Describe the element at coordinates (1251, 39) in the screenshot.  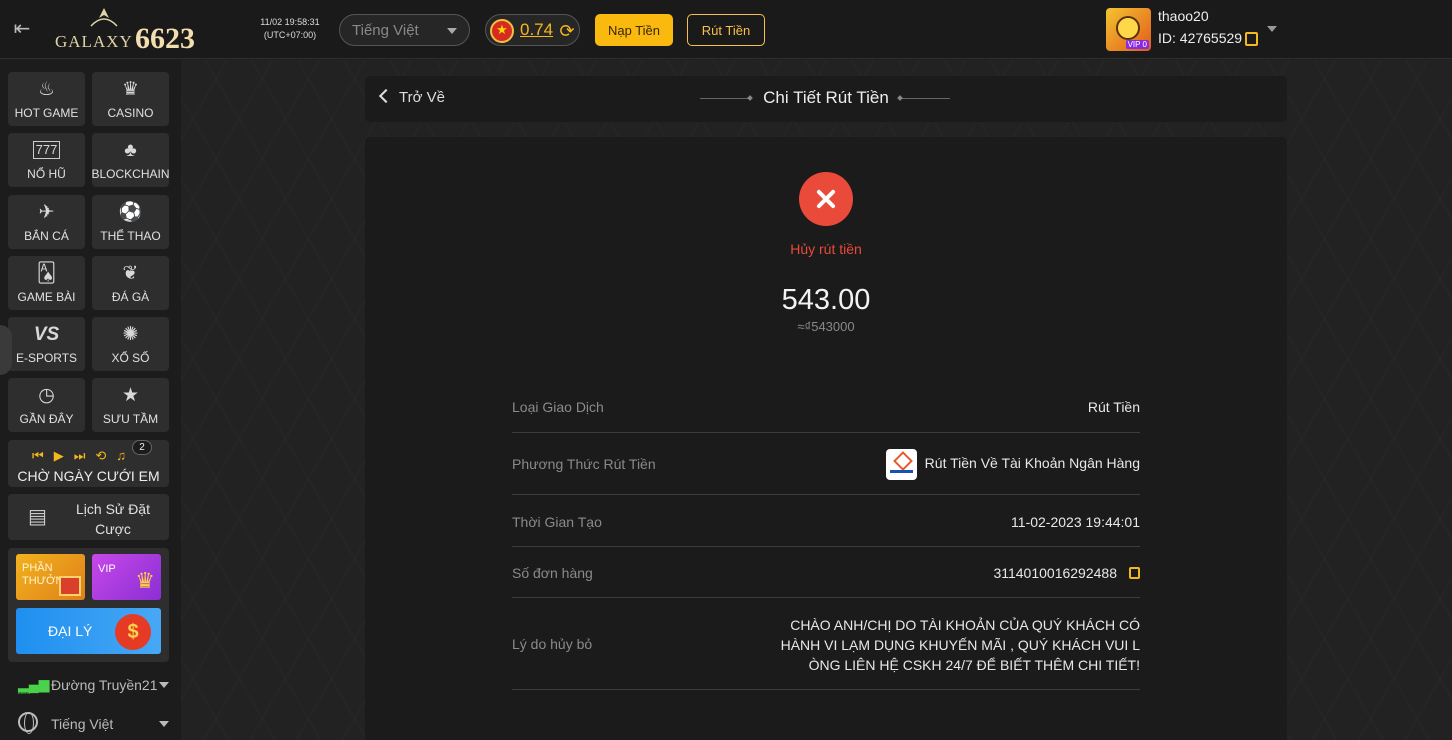
I see `copy-id-icon` at that location.